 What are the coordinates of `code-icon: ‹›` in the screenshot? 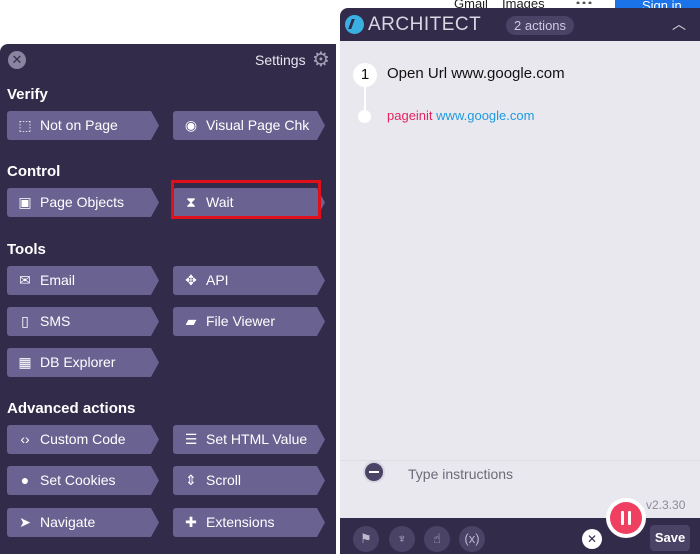 It's located at (25, 439).